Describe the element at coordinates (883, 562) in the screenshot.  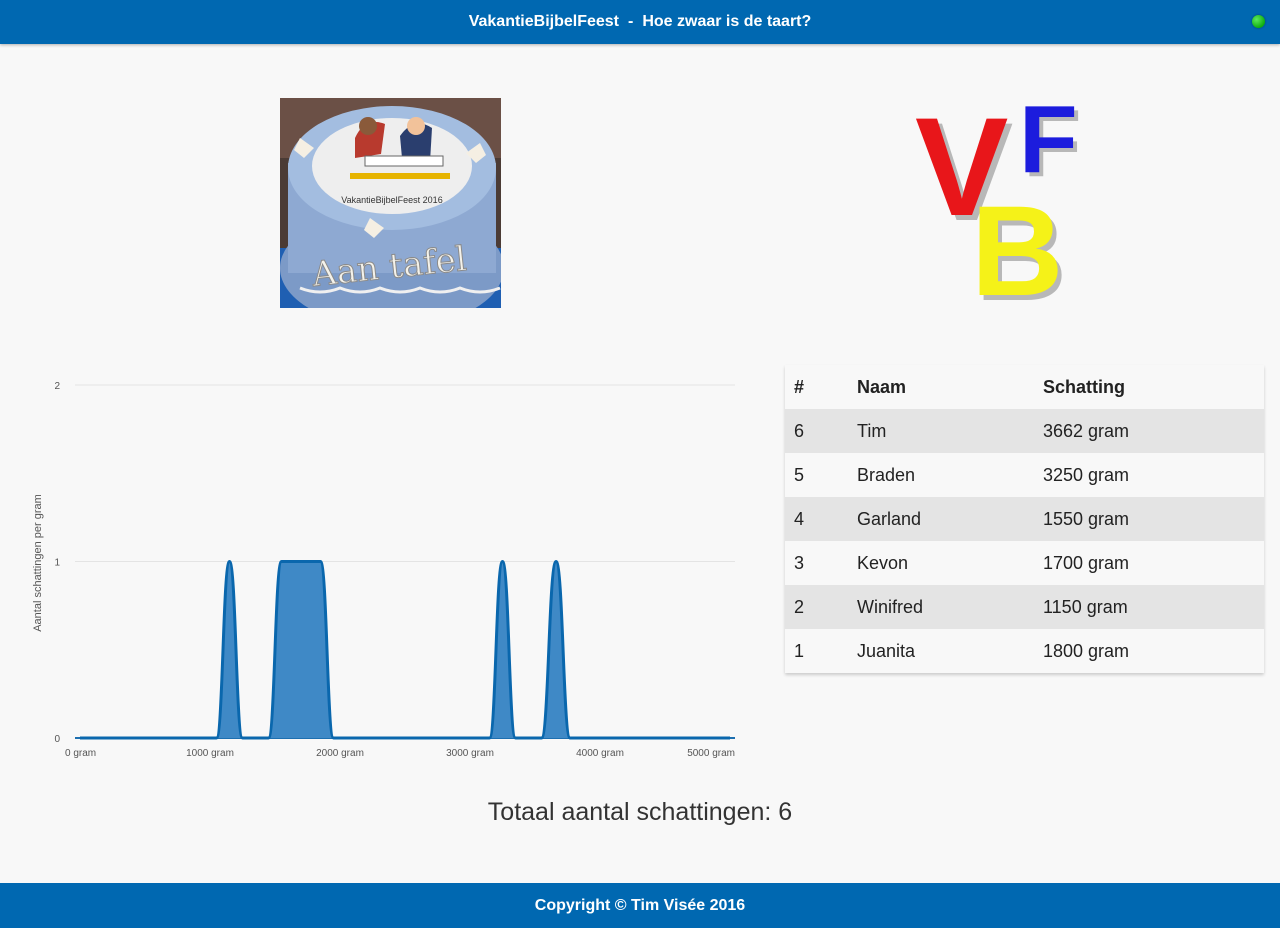
I see `row-name: Kevon` at that location.